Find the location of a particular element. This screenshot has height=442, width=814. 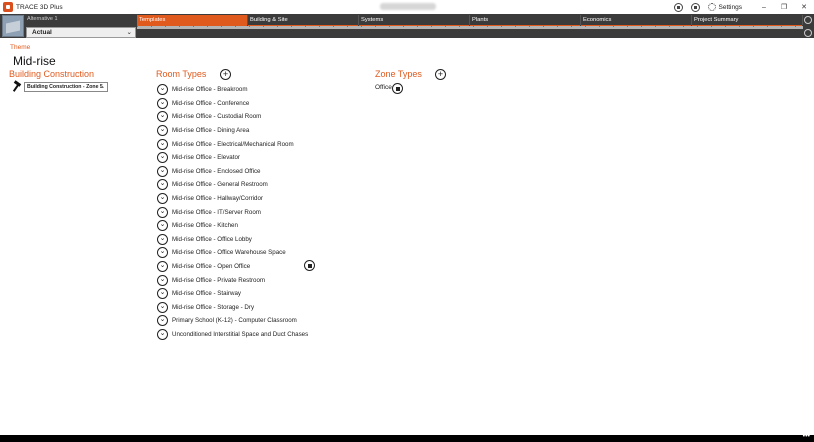

title-bar: TRACE 3D Plus Settings – ❐ ✕ is located at coordinates (407, 7).